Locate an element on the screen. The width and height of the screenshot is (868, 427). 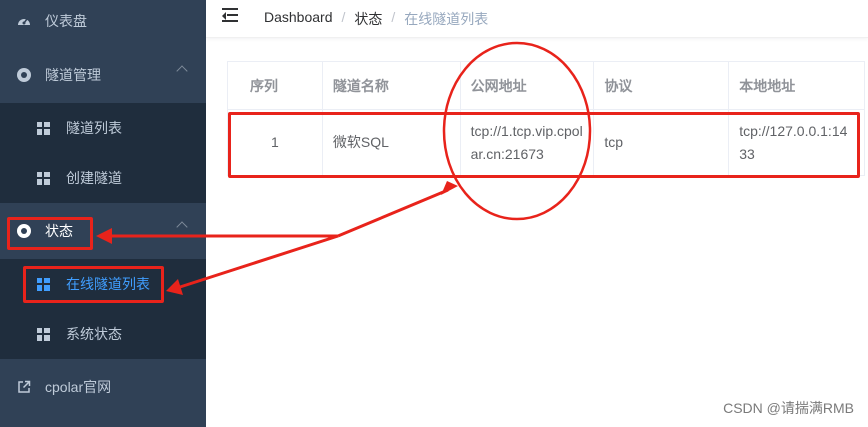
annotation-online-list-highlight is located at coordinates (93, 284).